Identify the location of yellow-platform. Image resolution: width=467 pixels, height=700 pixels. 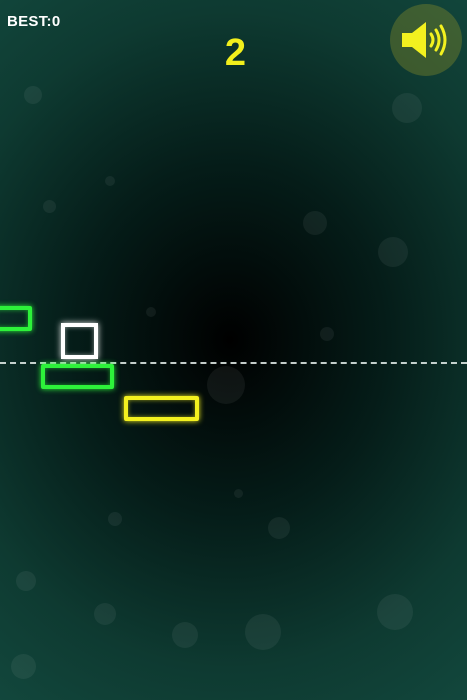
(161, 408).